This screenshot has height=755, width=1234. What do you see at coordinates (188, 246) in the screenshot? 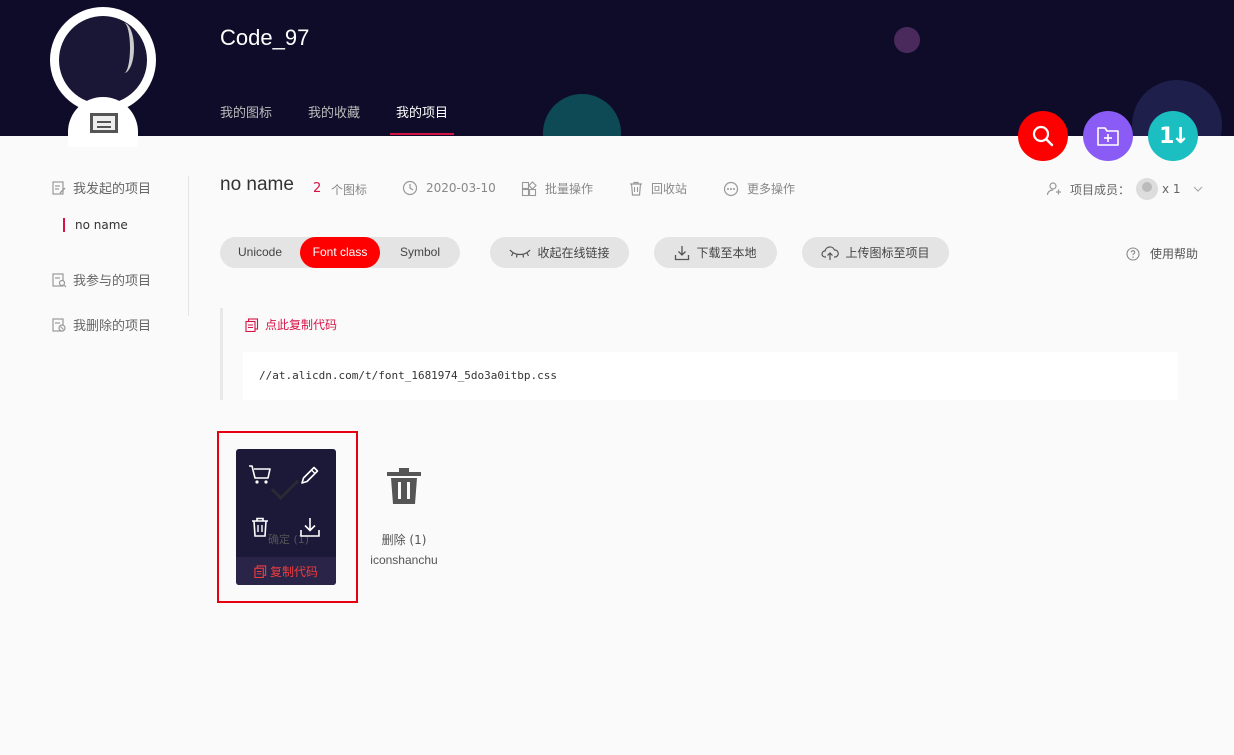
I see `sidebar-divider` at bounding box center [188, 246].